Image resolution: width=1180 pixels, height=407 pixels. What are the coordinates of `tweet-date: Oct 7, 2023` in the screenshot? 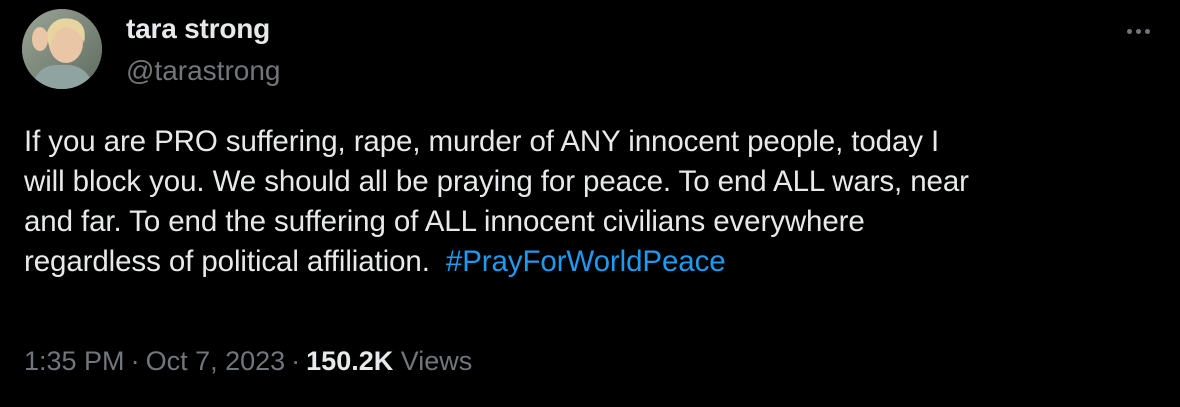 It's located at (216, 361).